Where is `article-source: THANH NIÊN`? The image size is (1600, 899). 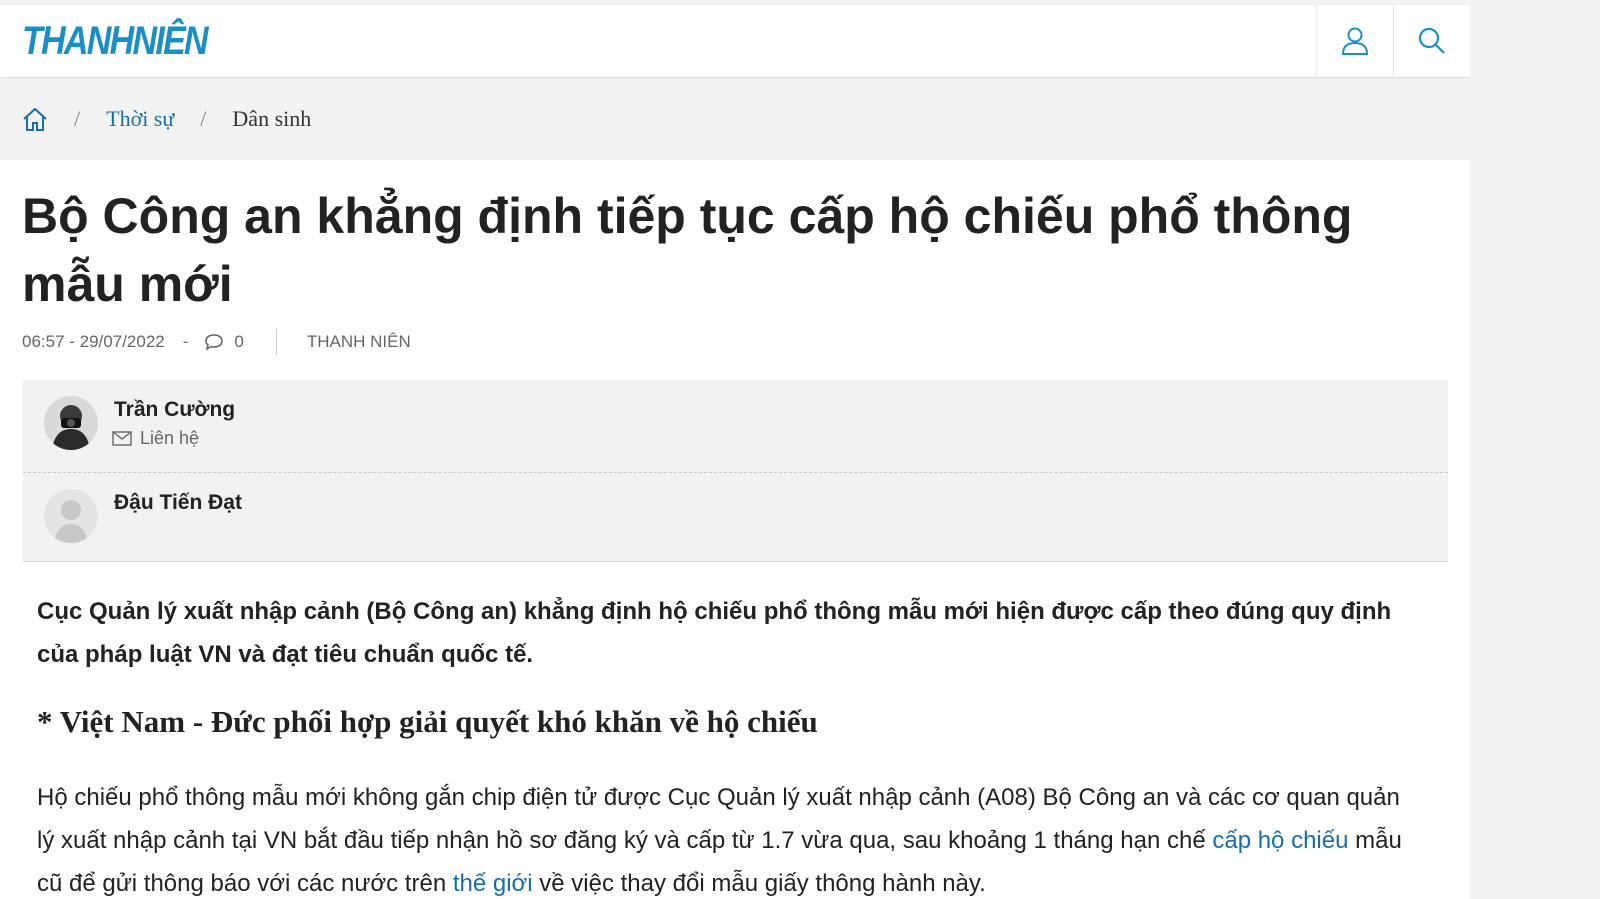 article-source: THANH NIÊN is located at coordinates (358, 341).